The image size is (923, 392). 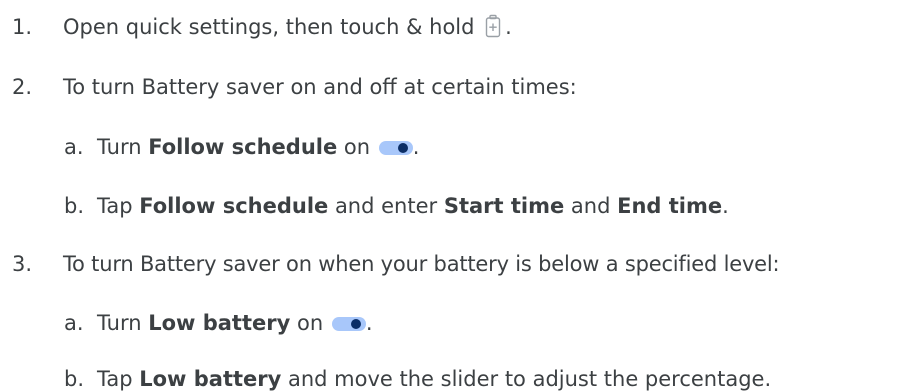 I want to click on step-text-part: Open quick settings, then touch & hold, so click(x=272, y=27).